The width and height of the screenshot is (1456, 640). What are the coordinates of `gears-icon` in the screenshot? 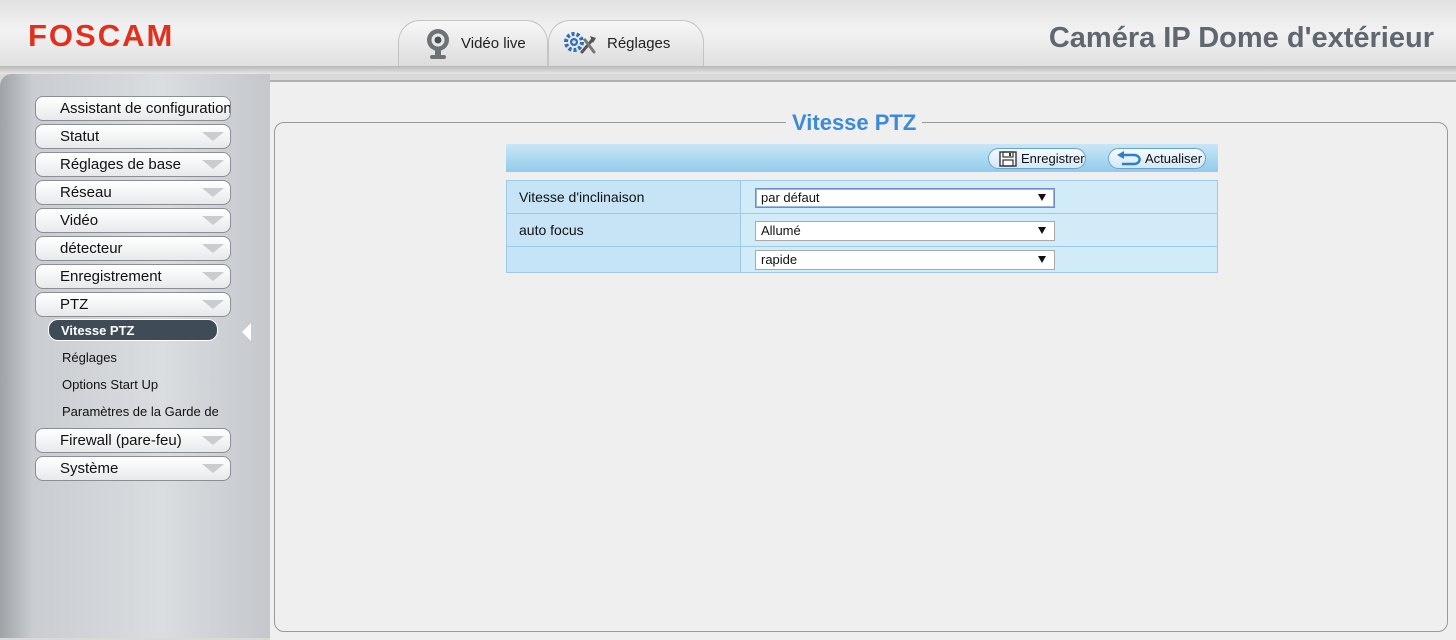 It's located at (581, 44).